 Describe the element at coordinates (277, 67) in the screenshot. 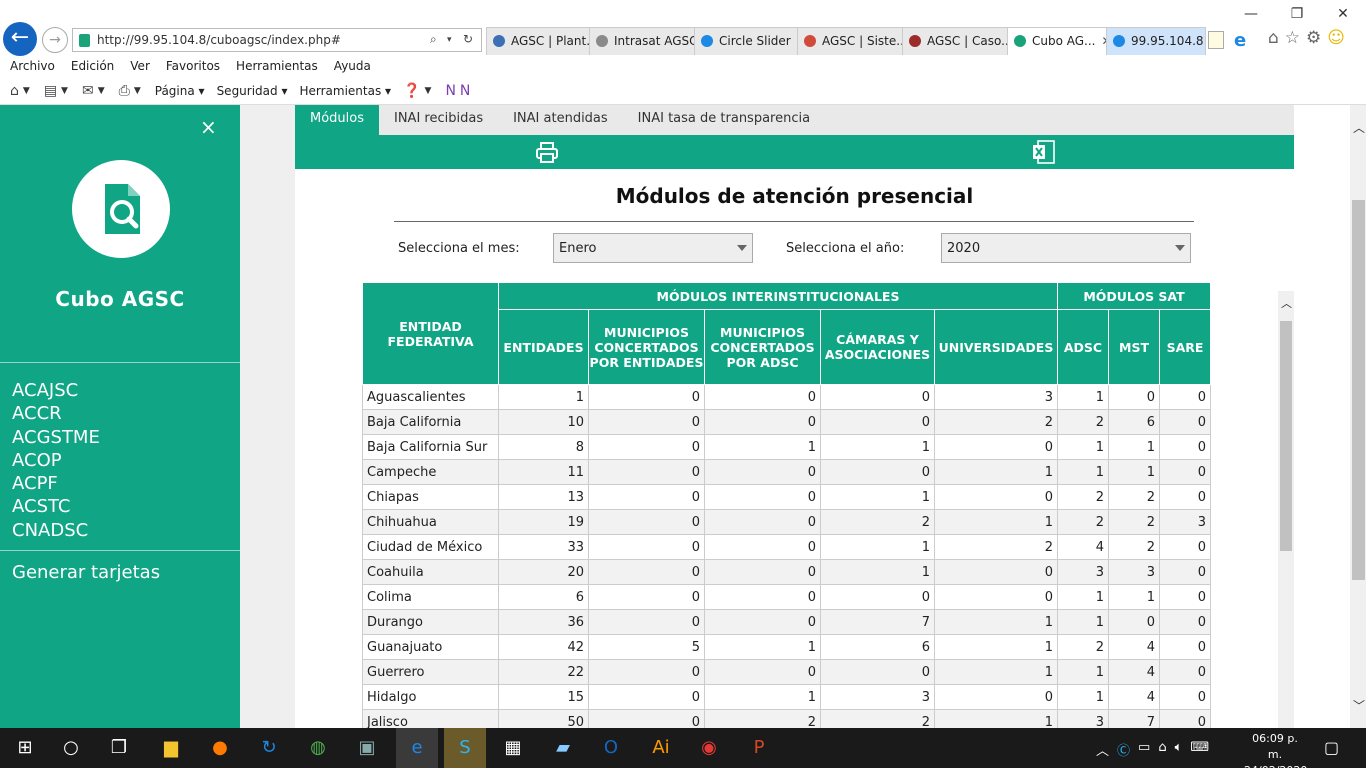

I see `menu-herramientas: Herramientas` at that location.